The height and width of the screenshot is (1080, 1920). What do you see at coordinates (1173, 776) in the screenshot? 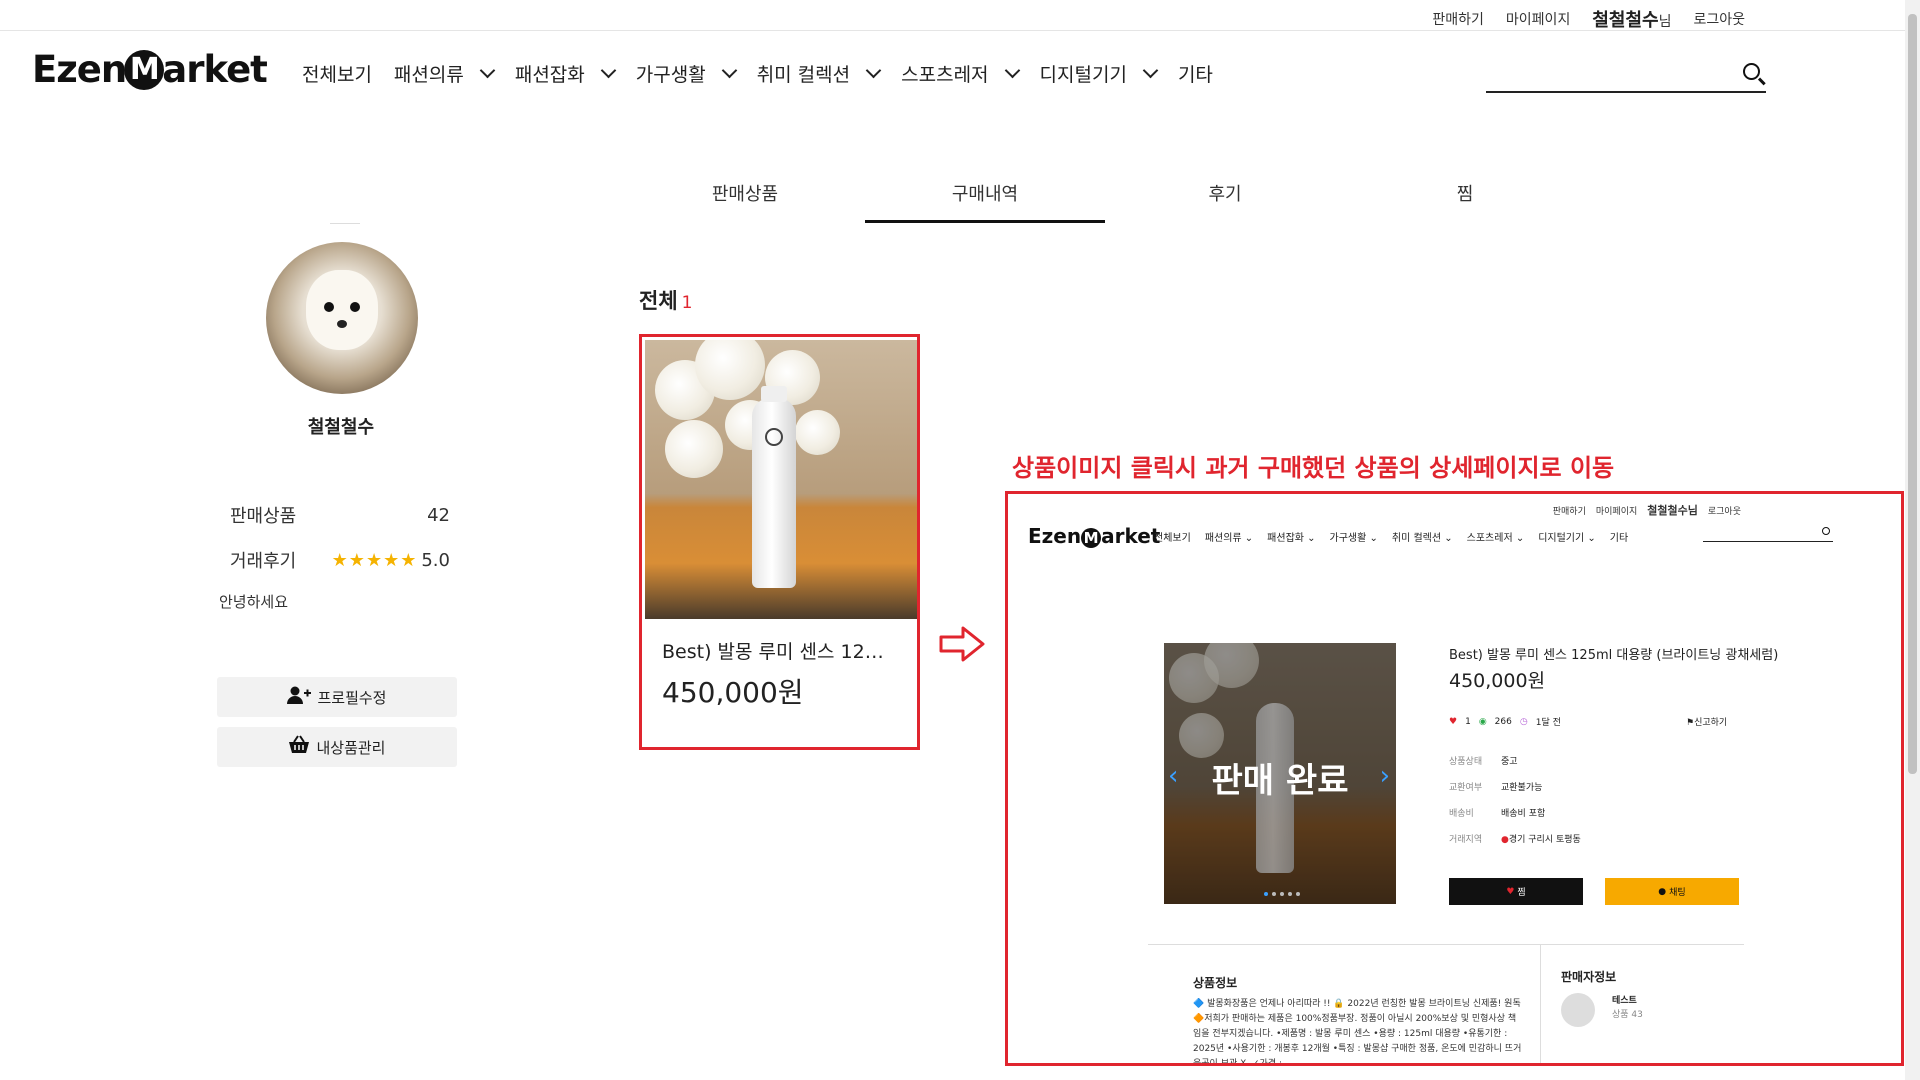
I see `chevron-left-icon: ‹` at bounding box center [1173, 776].